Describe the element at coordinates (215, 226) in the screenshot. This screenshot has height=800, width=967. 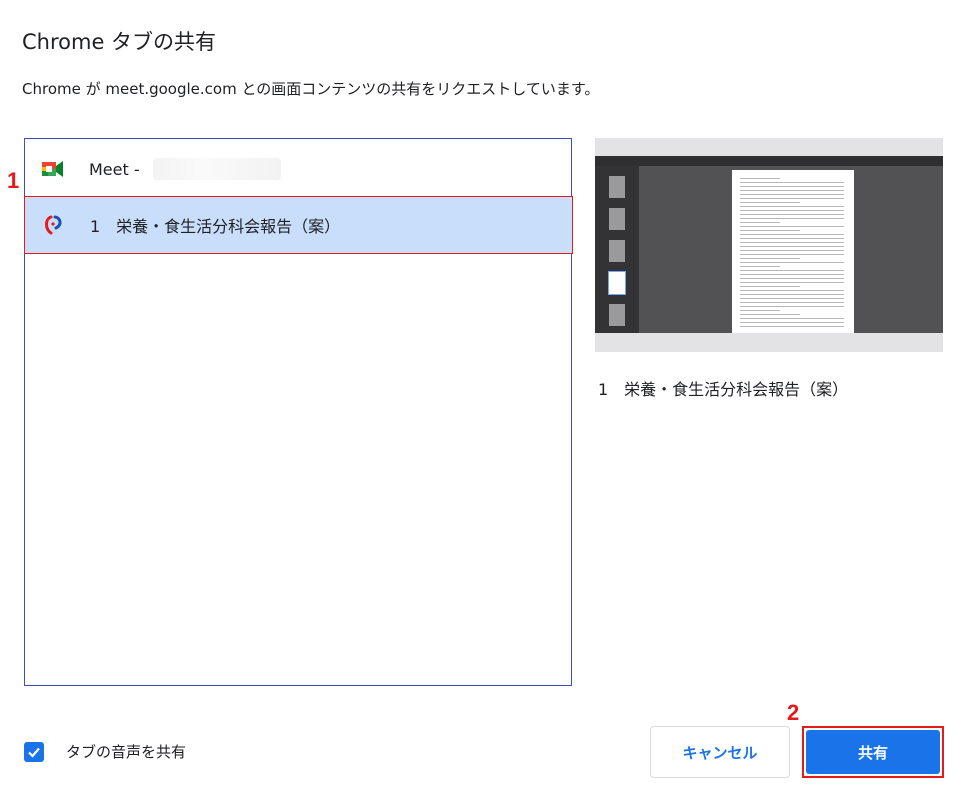
I see `tab-item-label: 1 栄養・食生活分科会報告（案）` at that location.